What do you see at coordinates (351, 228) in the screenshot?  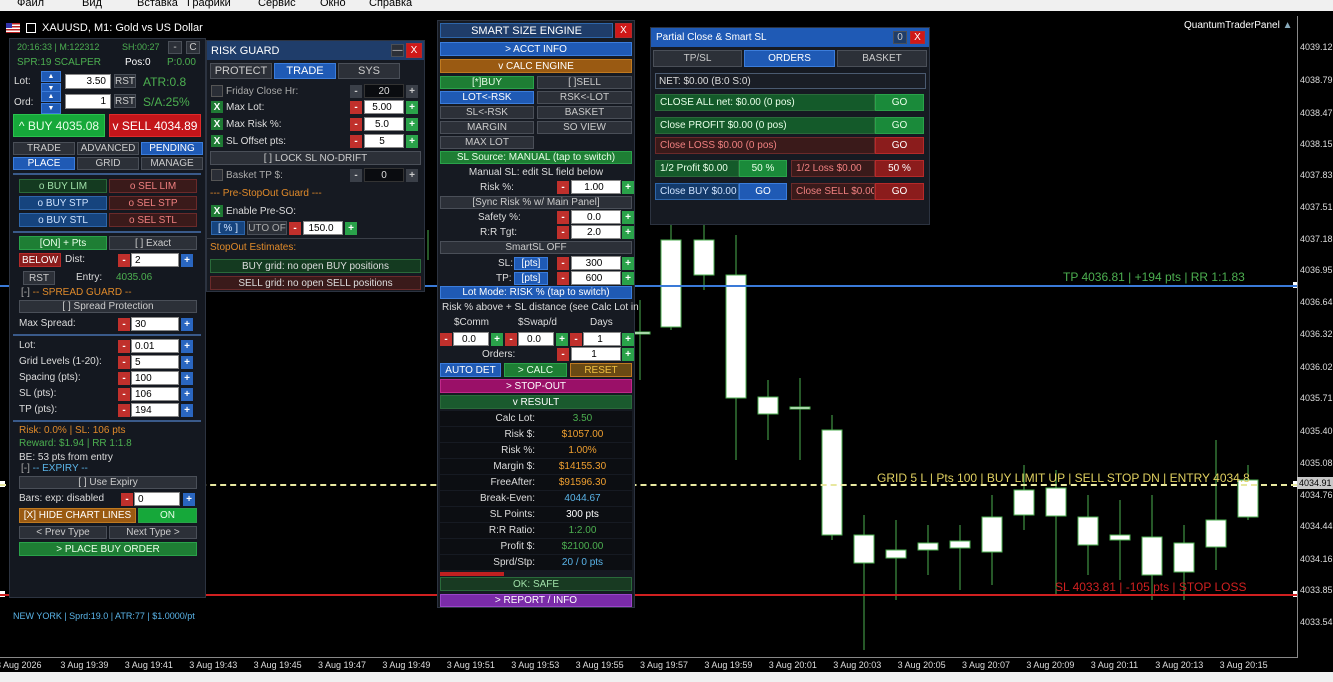 I see `uto-plus-button: +` at bounding box center [351, 228].